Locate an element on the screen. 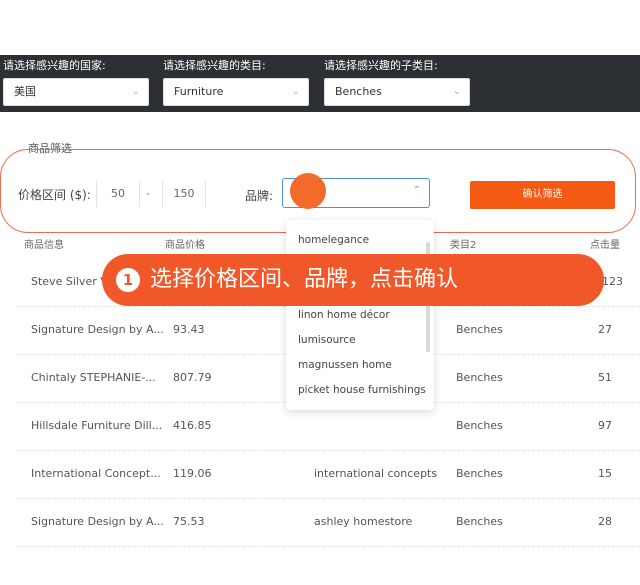  brand-label: 品牌: is located at coordinates (259, 196).